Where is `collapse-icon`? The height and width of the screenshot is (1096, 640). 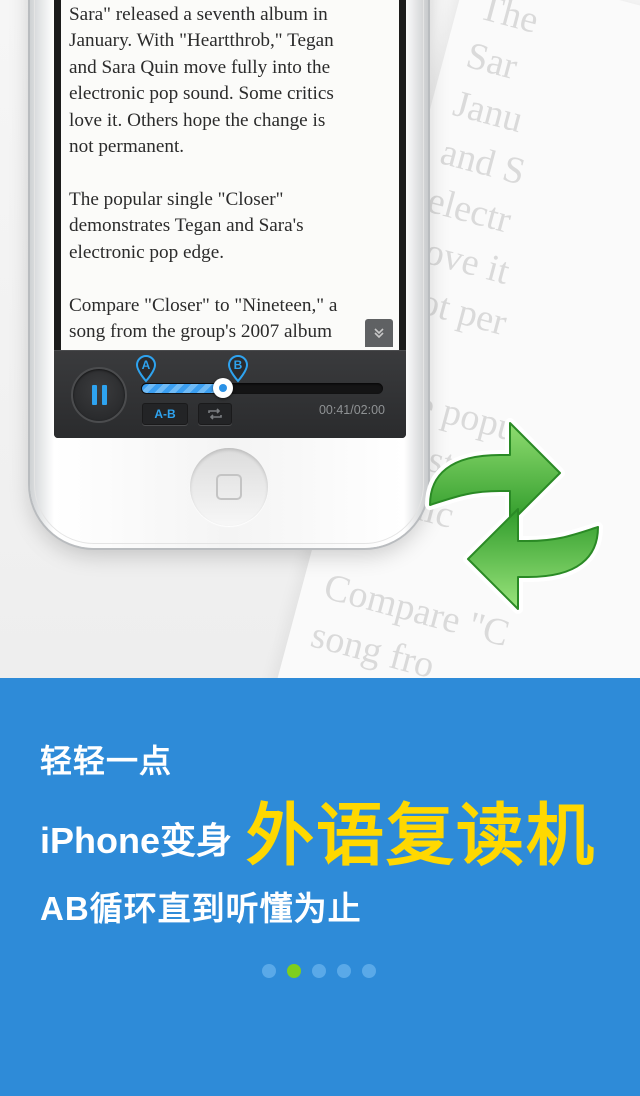
collapse-icon is located at coordinates (379, 333).